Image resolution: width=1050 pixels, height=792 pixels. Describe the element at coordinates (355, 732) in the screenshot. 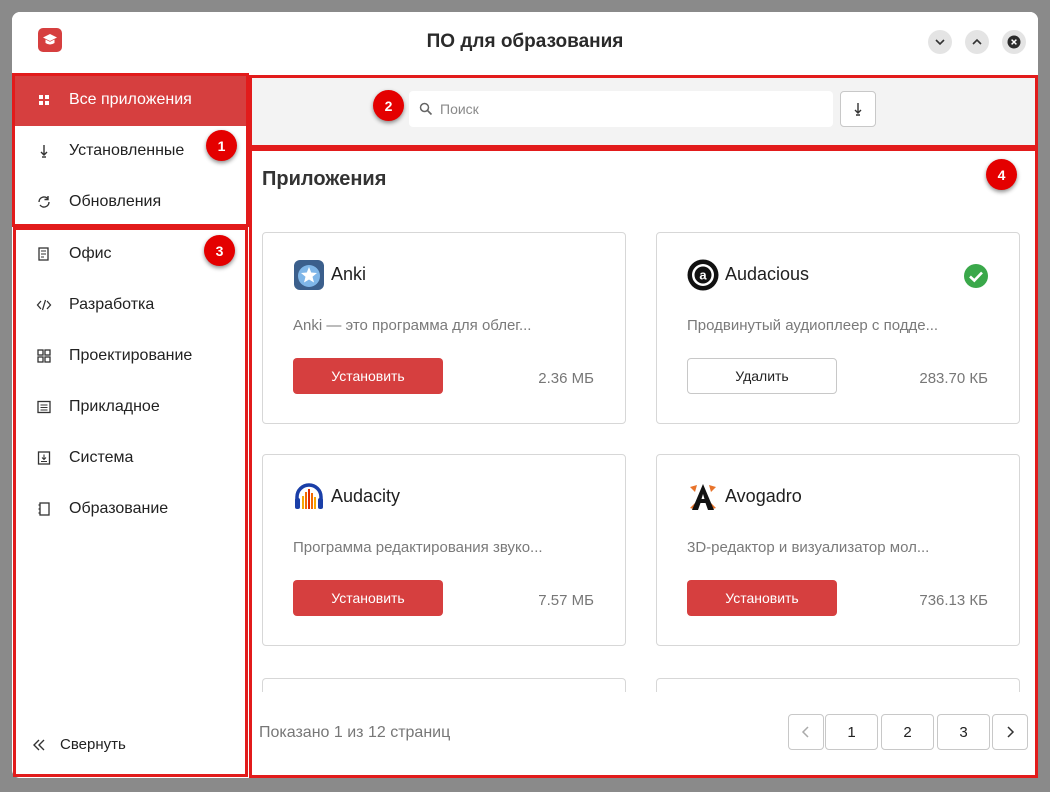

I see `pagination-summary: Показано 1 из 12 страниц` at that location.